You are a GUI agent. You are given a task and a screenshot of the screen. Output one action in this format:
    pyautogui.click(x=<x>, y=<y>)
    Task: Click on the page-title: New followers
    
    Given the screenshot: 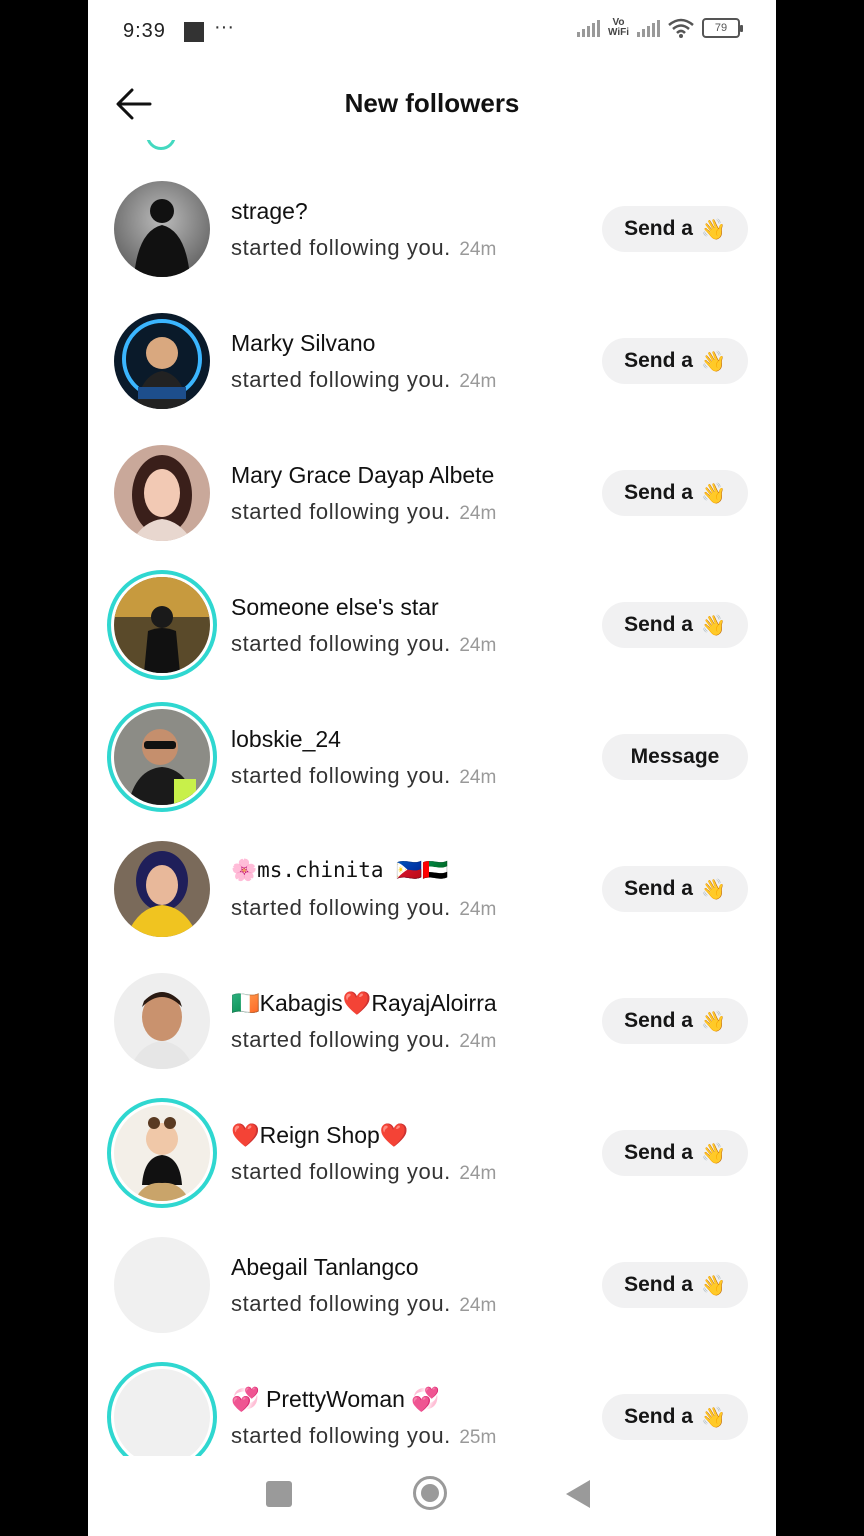 What is the action you would take?
    pyautogui.click(x=432, y=103)
    